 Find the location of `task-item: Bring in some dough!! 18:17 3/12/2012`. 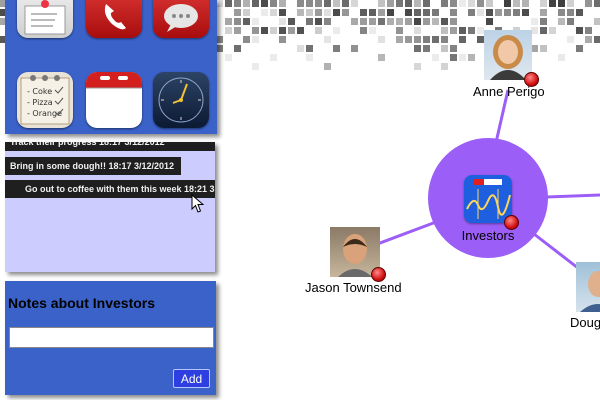

task-item: Bring in some dough!! 18:17 3/12/2012 is located at coordinates (93, 166).